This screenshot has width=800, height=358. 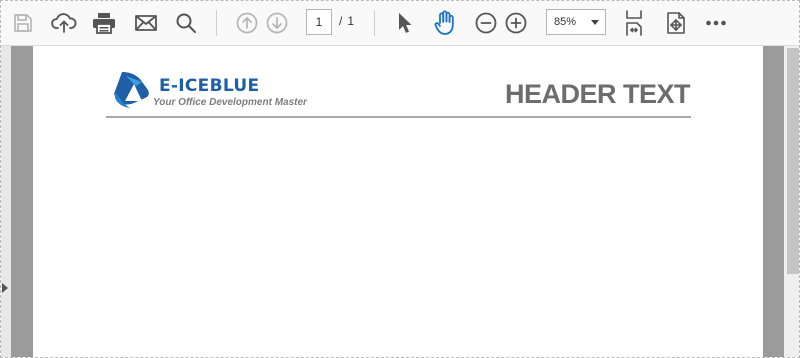 I want to click on arrow-down-circle-icon, so click(x=277, y=23).